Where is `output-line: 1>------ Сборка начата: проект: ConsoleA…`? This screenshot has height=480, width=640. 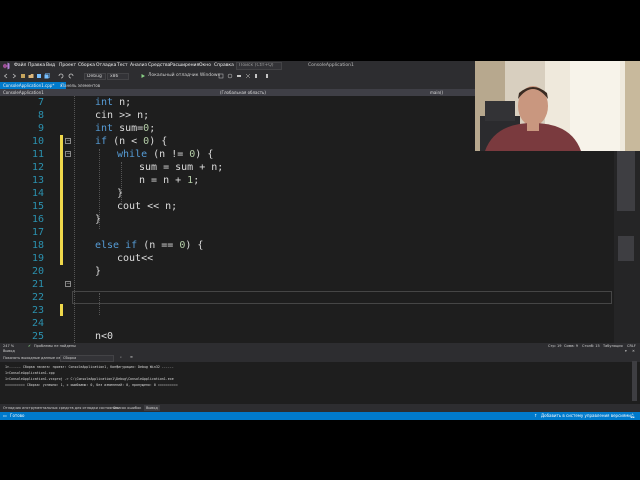
output-line: 1>------ Сборка начата: проект: ConsoleA… is located at coordinates (89, 367).